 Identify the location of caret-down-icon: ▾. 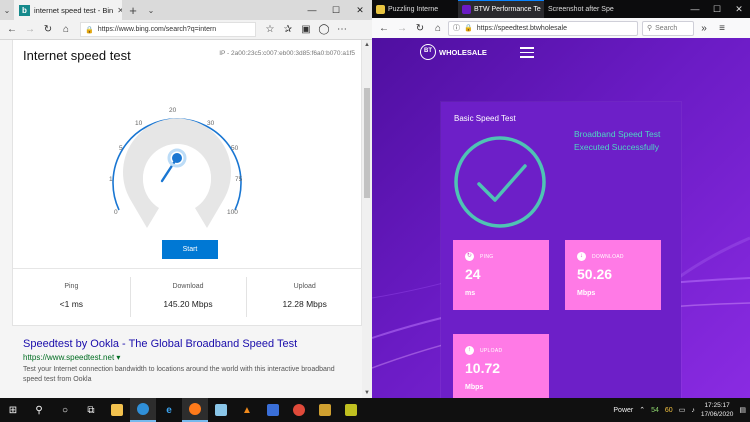
(118, 357).